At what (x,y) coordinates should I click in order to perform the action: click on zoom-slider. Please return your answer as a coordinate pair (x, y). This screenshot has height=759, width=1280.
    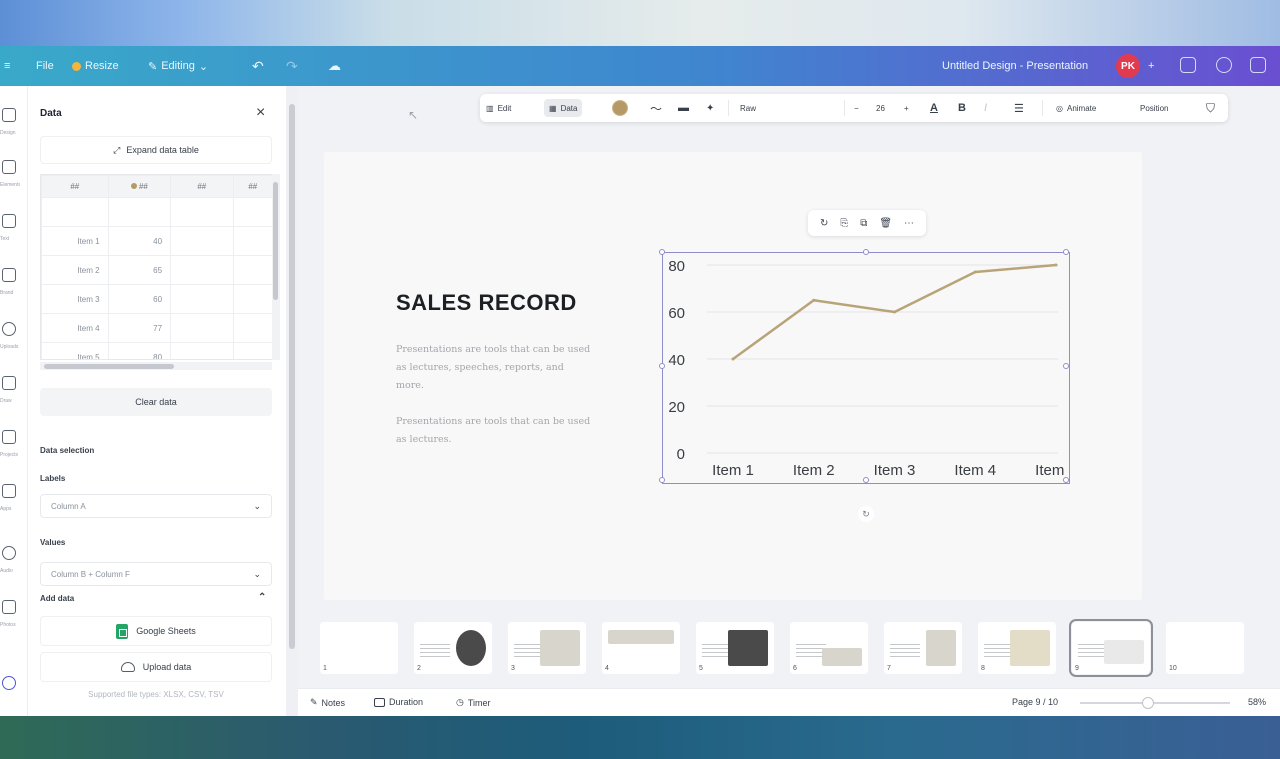
    Looking at the image, I should click on (1155, 703).